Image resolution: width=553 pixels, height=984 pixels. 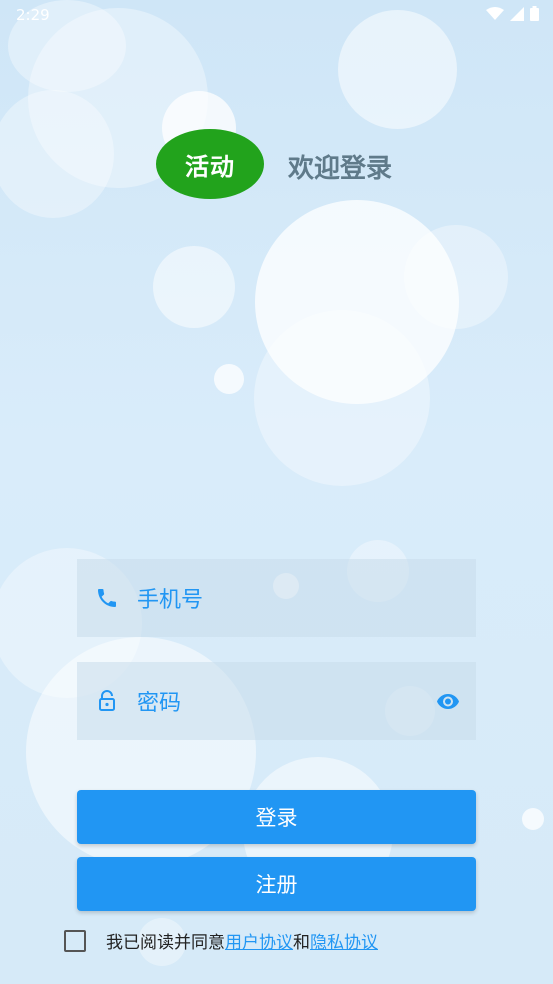 I want to click on app-logo: 活动, so click(x=210, y=164).